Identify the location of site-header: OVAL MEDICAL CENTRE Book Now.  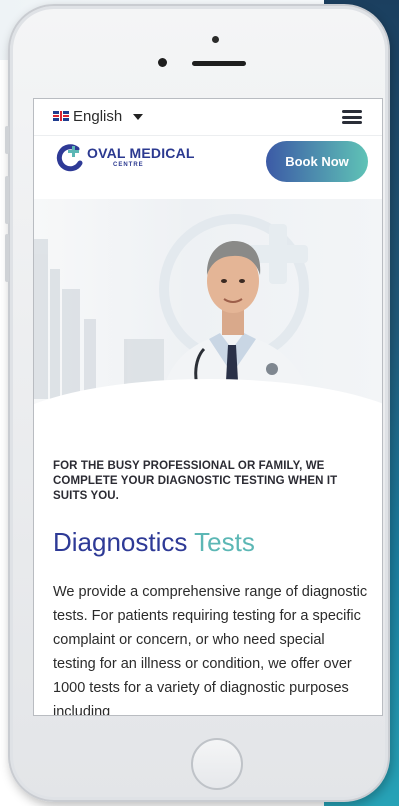
(208, 163).